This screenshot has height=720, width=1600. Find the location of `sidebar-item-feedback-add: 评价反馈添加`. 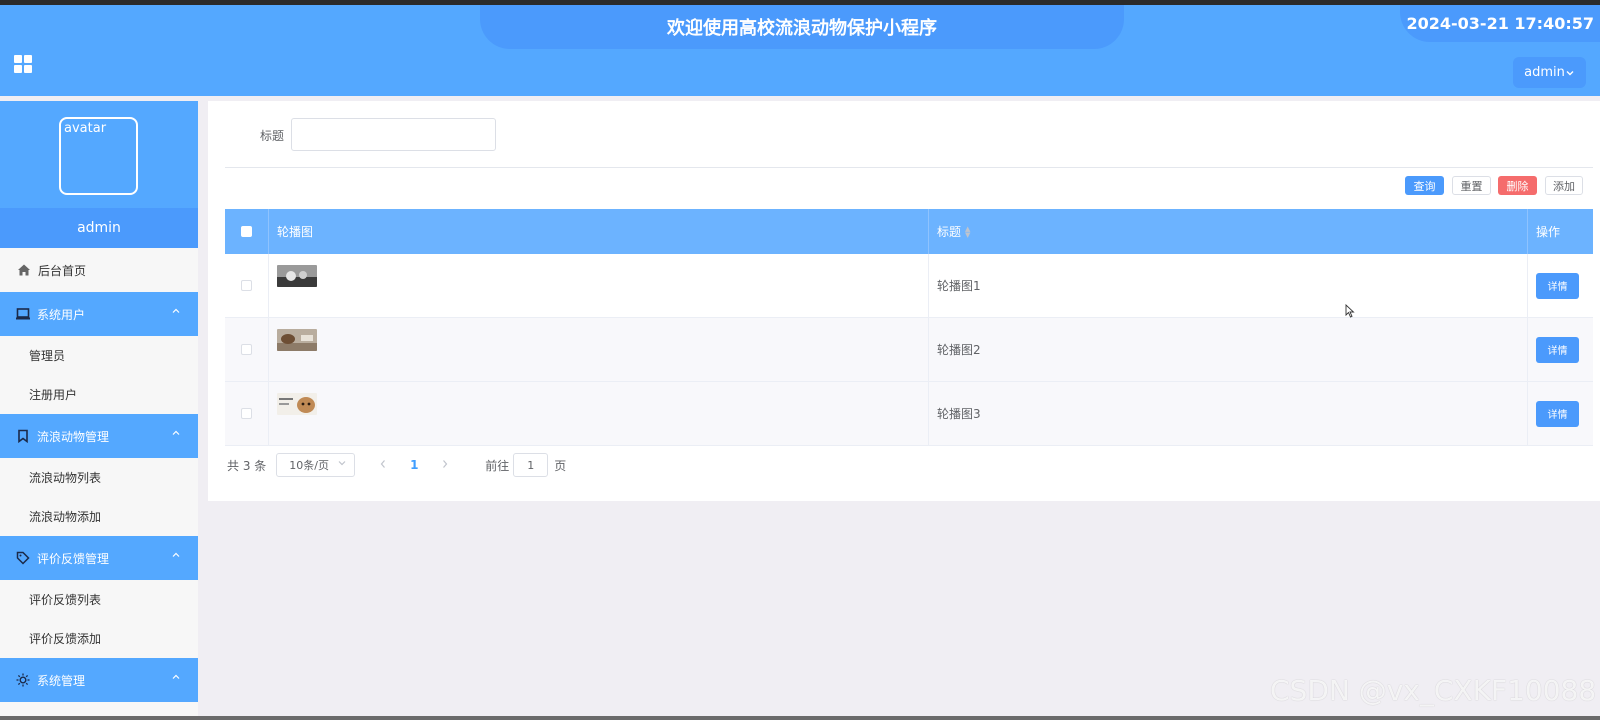

sidebar-item-feedback-add: 评价反馈添加 is located at coordinates (99, 638).